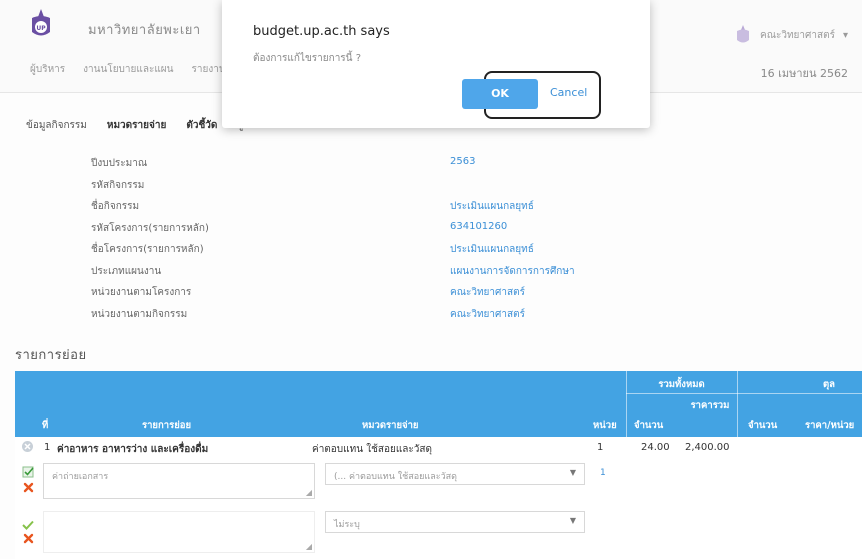 This screenshot has height=559, width=862. Describe the element at coordinates (605, 425) in the screenshot. I see `header-unit: หน่วย` at that location.